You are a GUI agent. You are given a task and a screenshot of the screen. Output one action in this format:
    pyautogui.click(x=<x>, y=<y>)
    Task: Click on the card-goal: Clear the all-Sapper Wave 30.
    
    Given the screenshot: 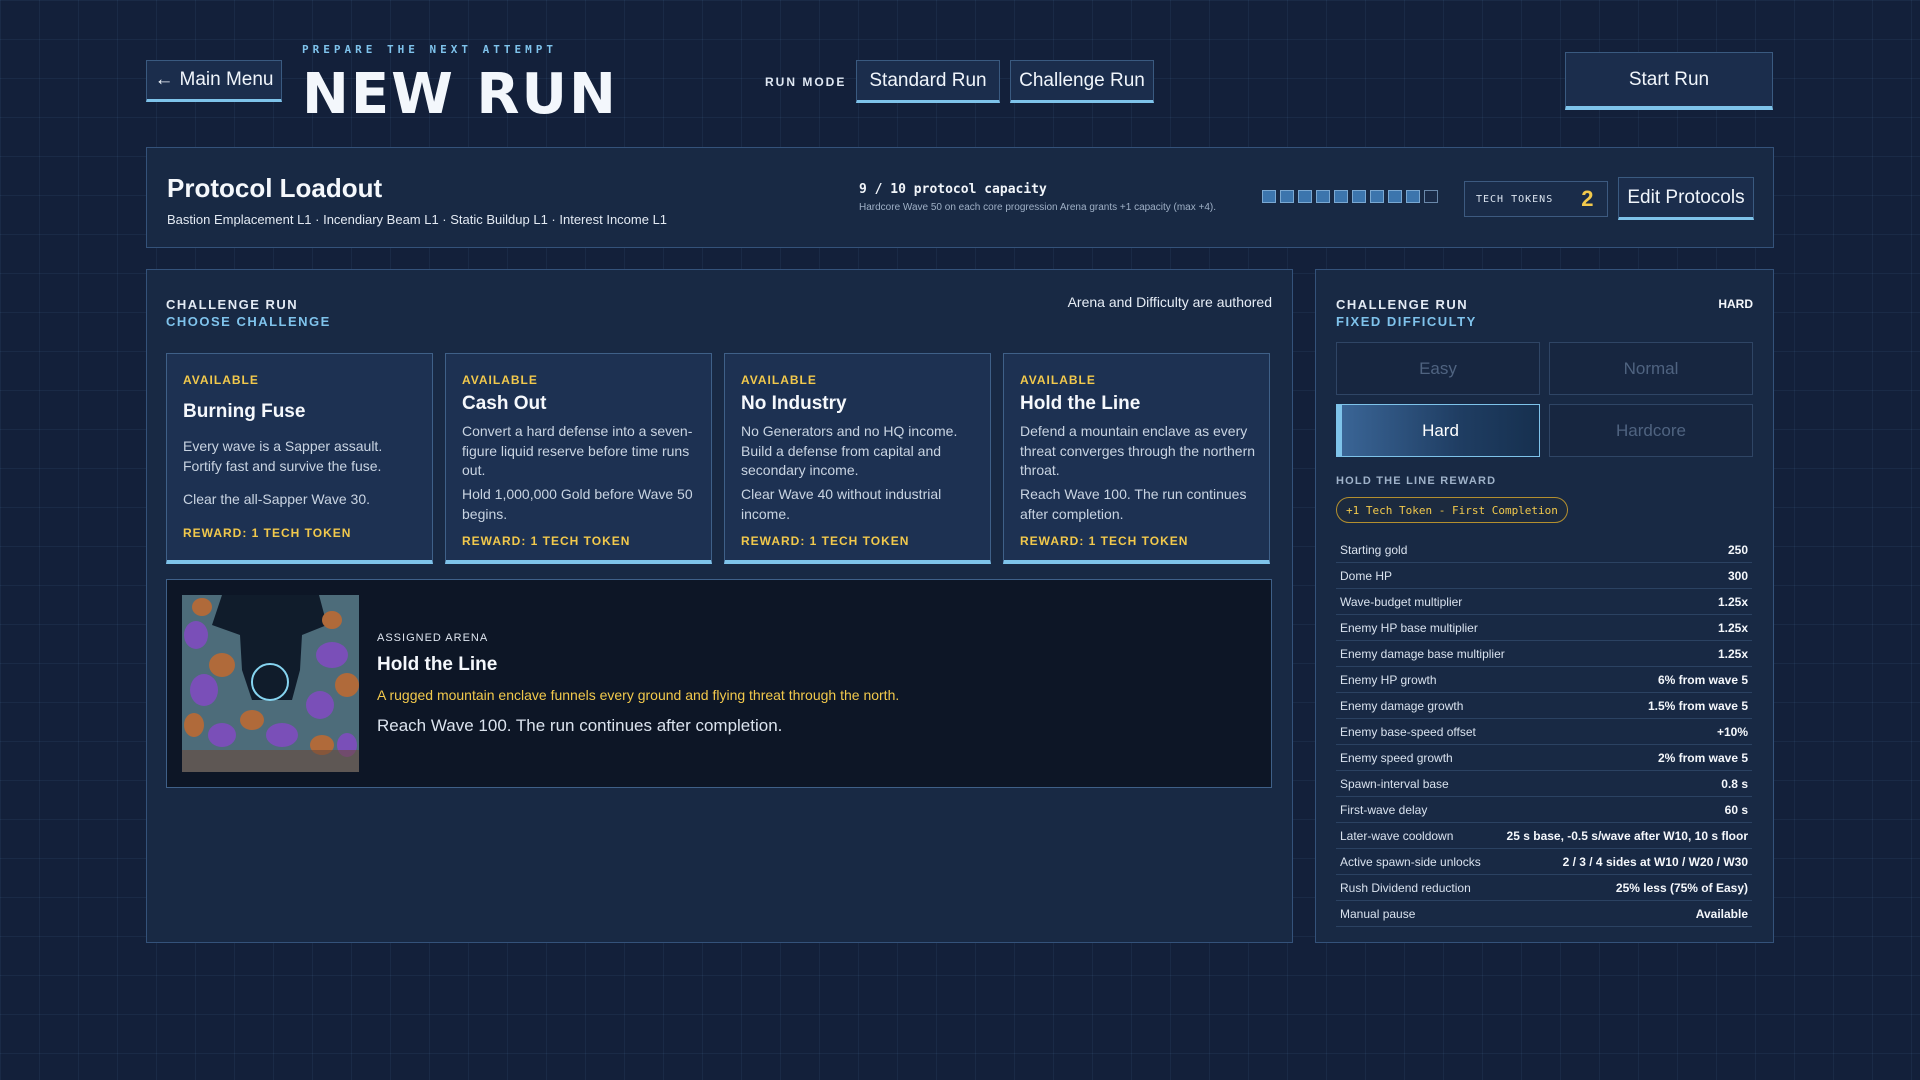 What is the action you would take?
    pyautogui.click(x=277, y=499)
    